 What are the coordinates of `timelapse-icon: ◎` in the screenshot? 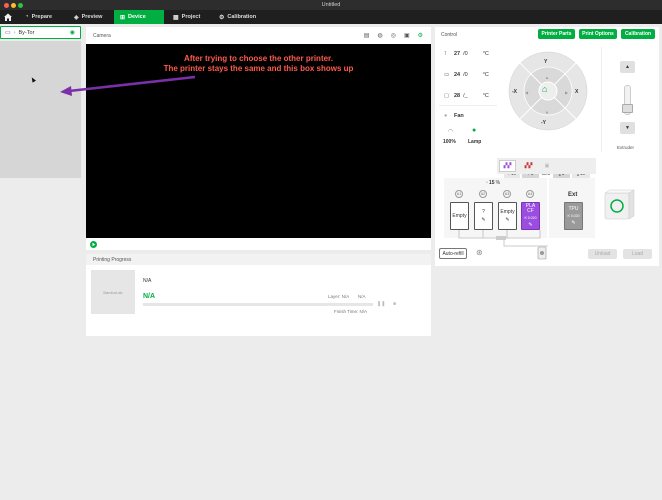 It's located at (393, 35).